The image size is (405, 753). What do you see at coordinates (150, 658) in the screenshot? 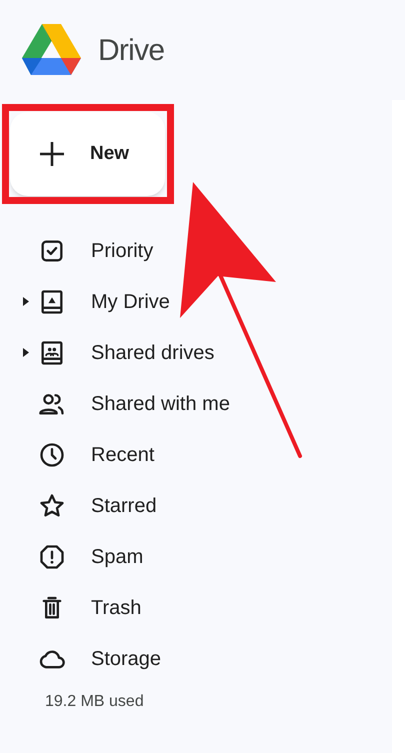
I see `nav-item: Storage` at bounding box center [150, 658].